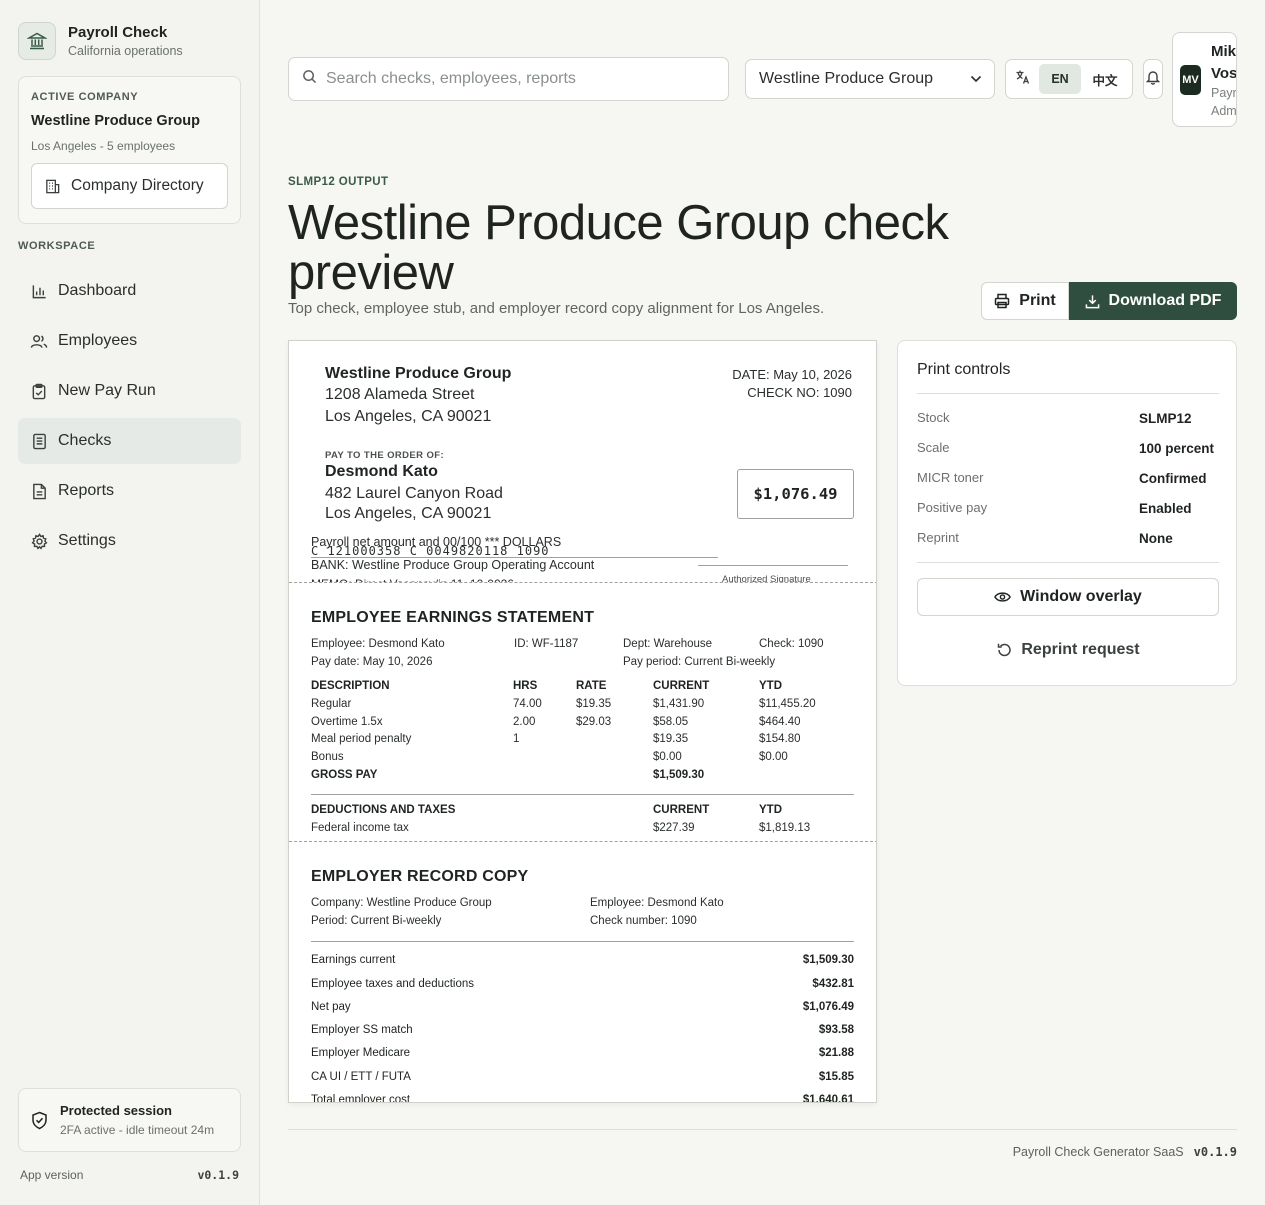 This screenshot has height=1205, width=1265. I want to click on sidebar-item-checks: Checks, so click(129, 441).